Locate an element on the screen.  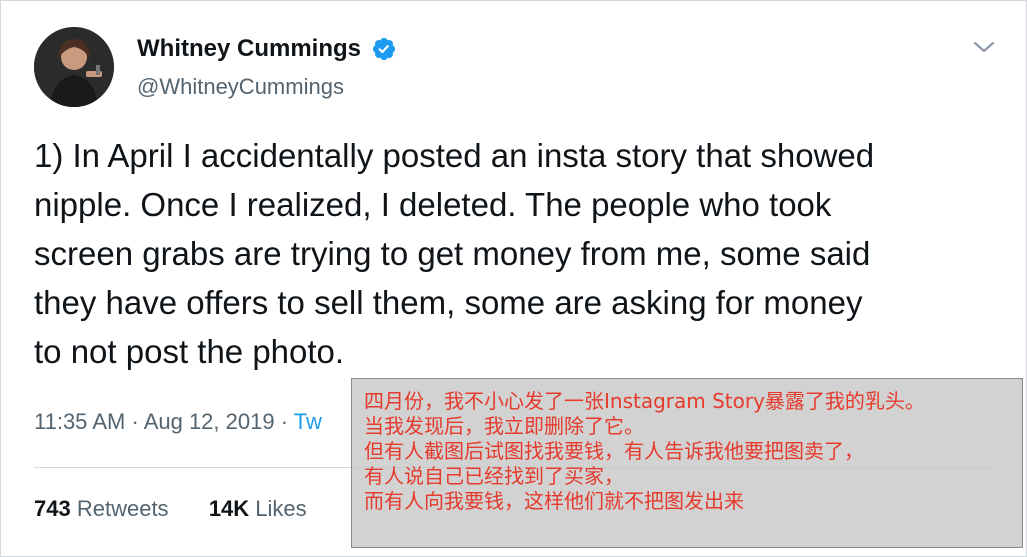
avatar is located at coordinates (74, 67).